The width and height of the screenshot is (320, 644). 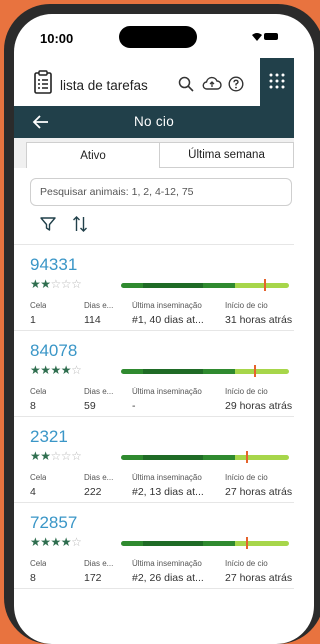 I want to click on dias-value: 114, so click(x=92, y=320).